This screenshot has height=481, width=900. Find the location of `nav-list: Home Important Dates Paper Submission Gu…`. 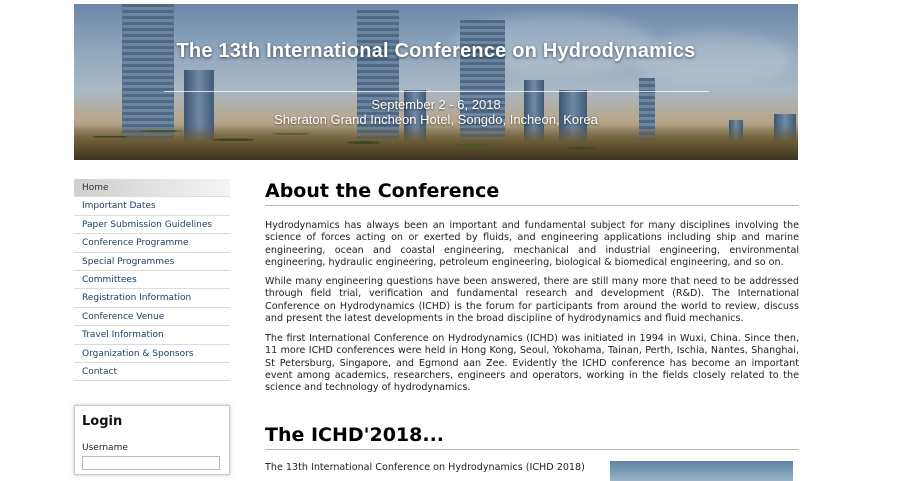

nav-list: Home Important Dates Paper Submission Gu… is located at coordinates (152, 280).